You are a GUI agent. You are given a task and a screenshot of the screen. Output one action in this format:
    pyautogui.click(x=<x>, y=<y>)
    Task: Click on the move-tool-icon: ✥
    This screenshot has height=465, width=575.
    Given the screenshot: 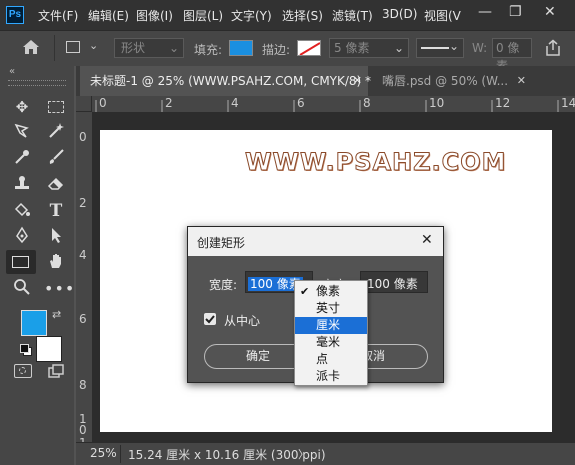 What is the action you would take?
    pyautogui.click(x=22, y=107)
    